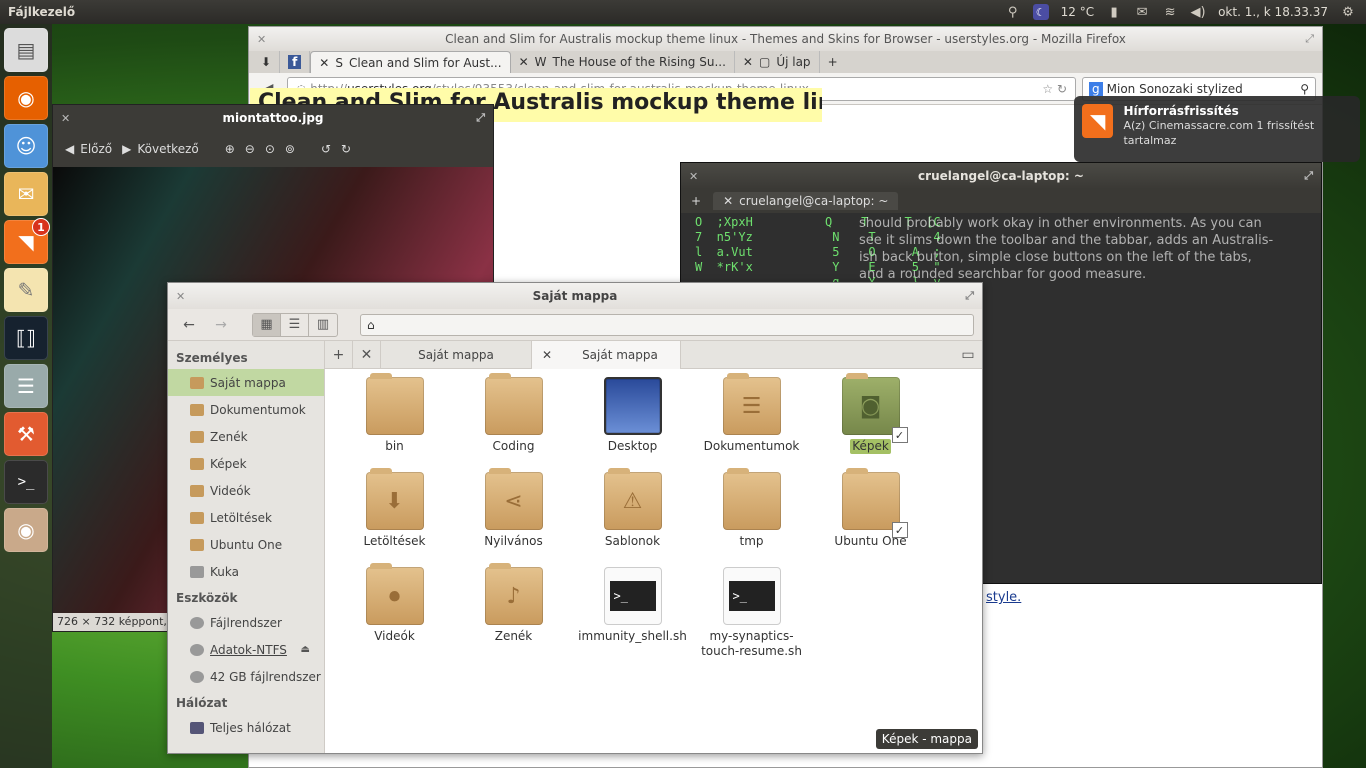 This screenshot has height=768, width=1366. What do you see at coordinates (456, 355) in the screenshot?
I see `tab-home-1: Saját mappa` at bounding box center [456, 355].